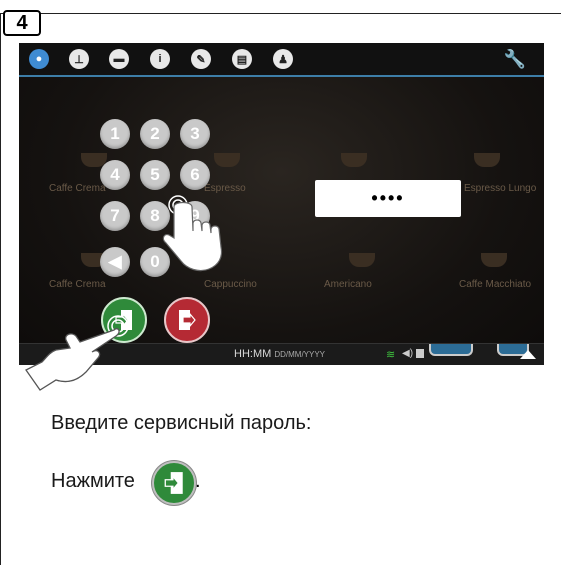 This screenshot has height=565, width=561. I want to click on clock-icon: ⊥, so click(79, 59).